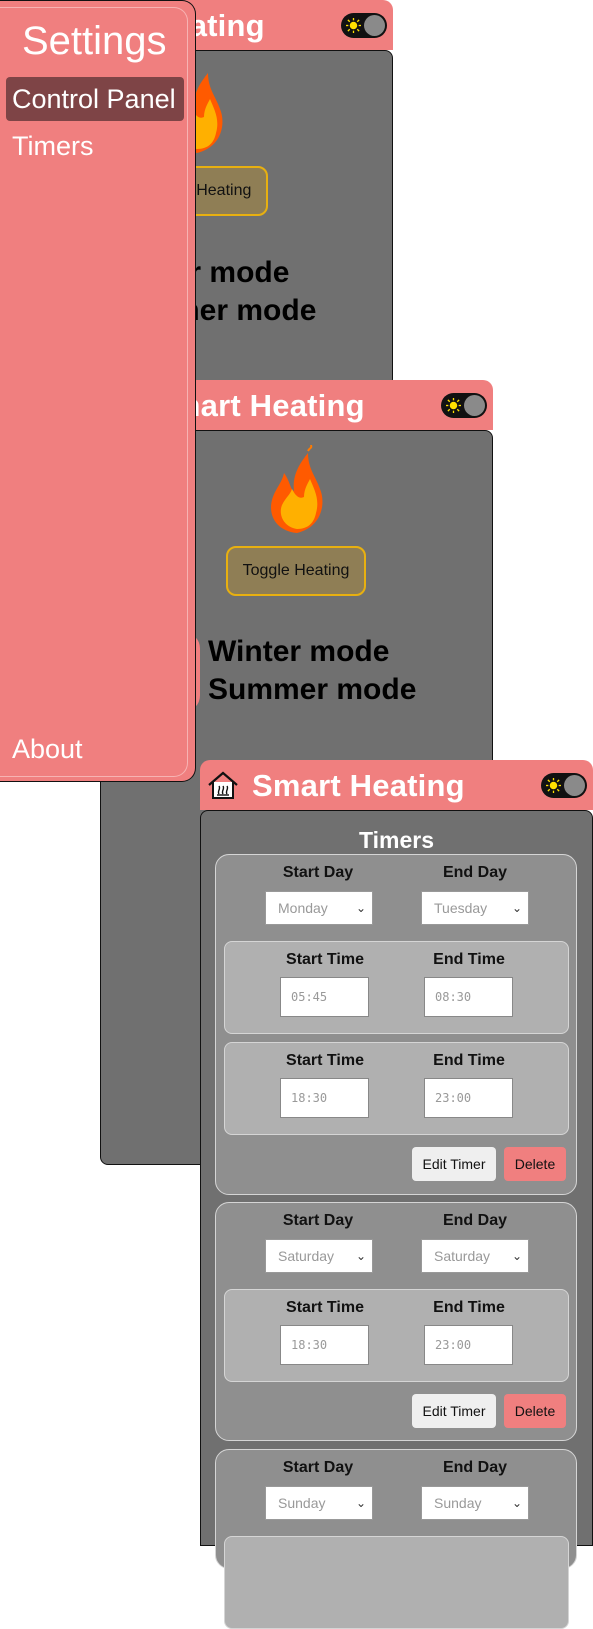 The height and width of the screenshot is (1629, 593). Describe the element at coordinates (306, 1256) in the screenshot. I see `start-day-value: Saturday` at that location.